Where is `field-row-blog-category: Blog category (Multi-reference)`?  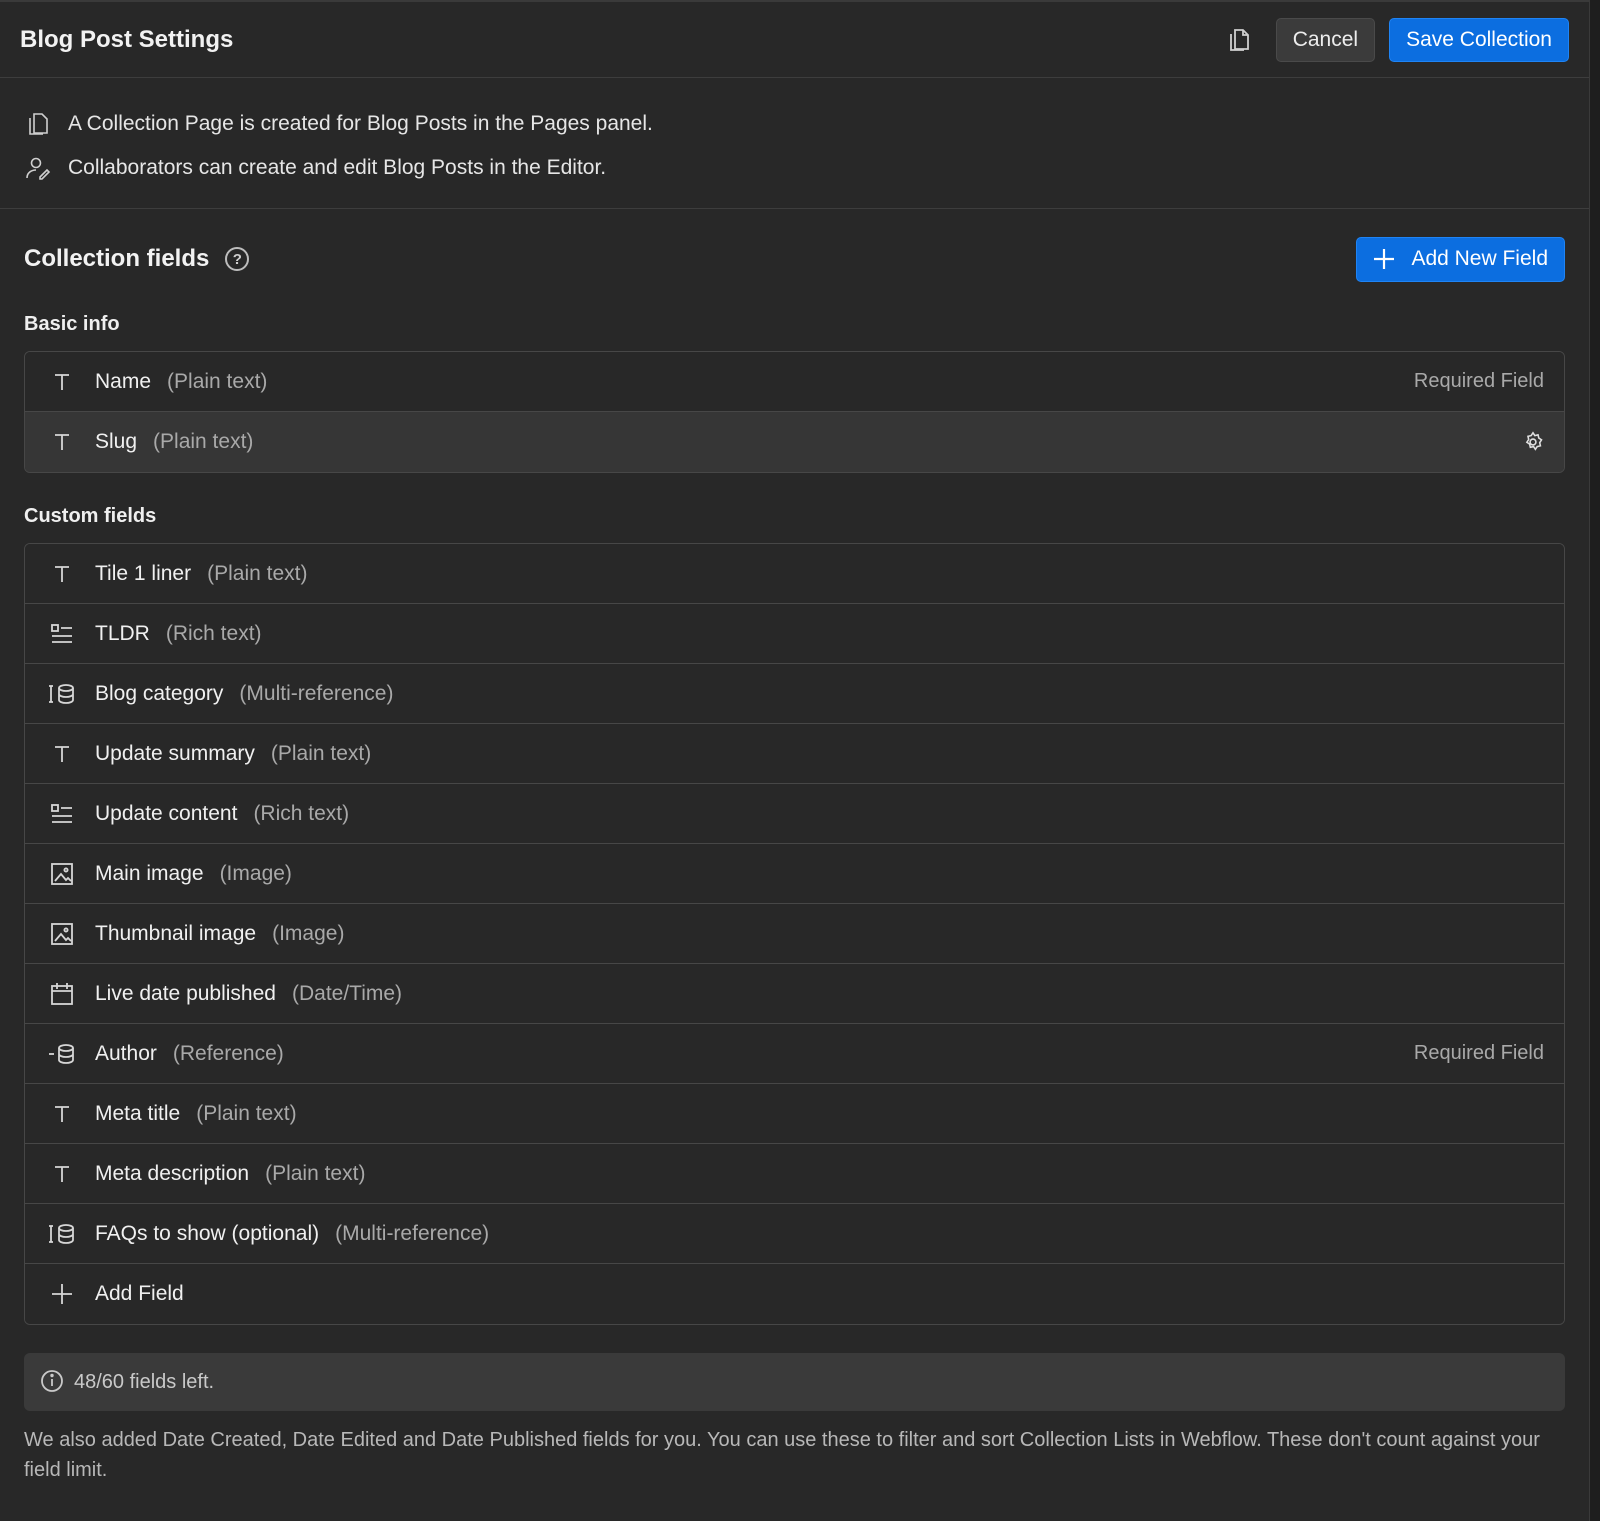 field-row-blog-category: Blog category (Multi-reference) is located at coordinates (794, 694).